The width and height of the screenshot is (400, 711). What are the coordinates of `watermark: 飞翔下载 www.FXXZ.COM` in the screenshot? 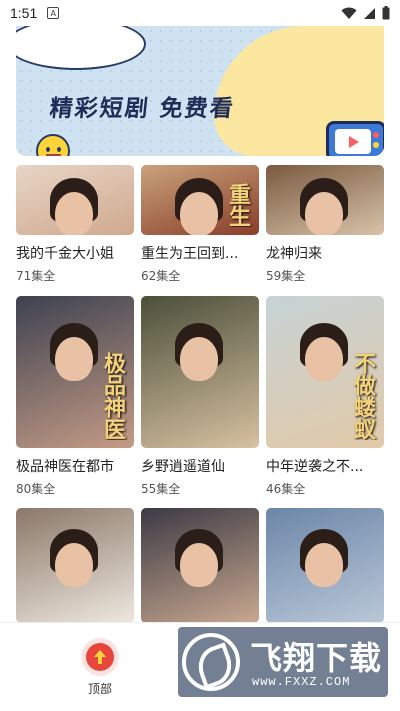 It's located at (283, 662).